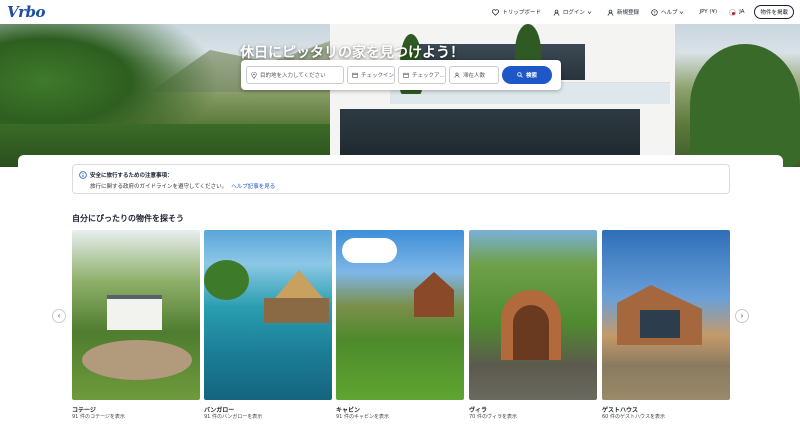 The height and width of the screenshot is (438, 800). Describe the element at coordinates (83, 175) in the screenshot. I see `info-icon` at that location.